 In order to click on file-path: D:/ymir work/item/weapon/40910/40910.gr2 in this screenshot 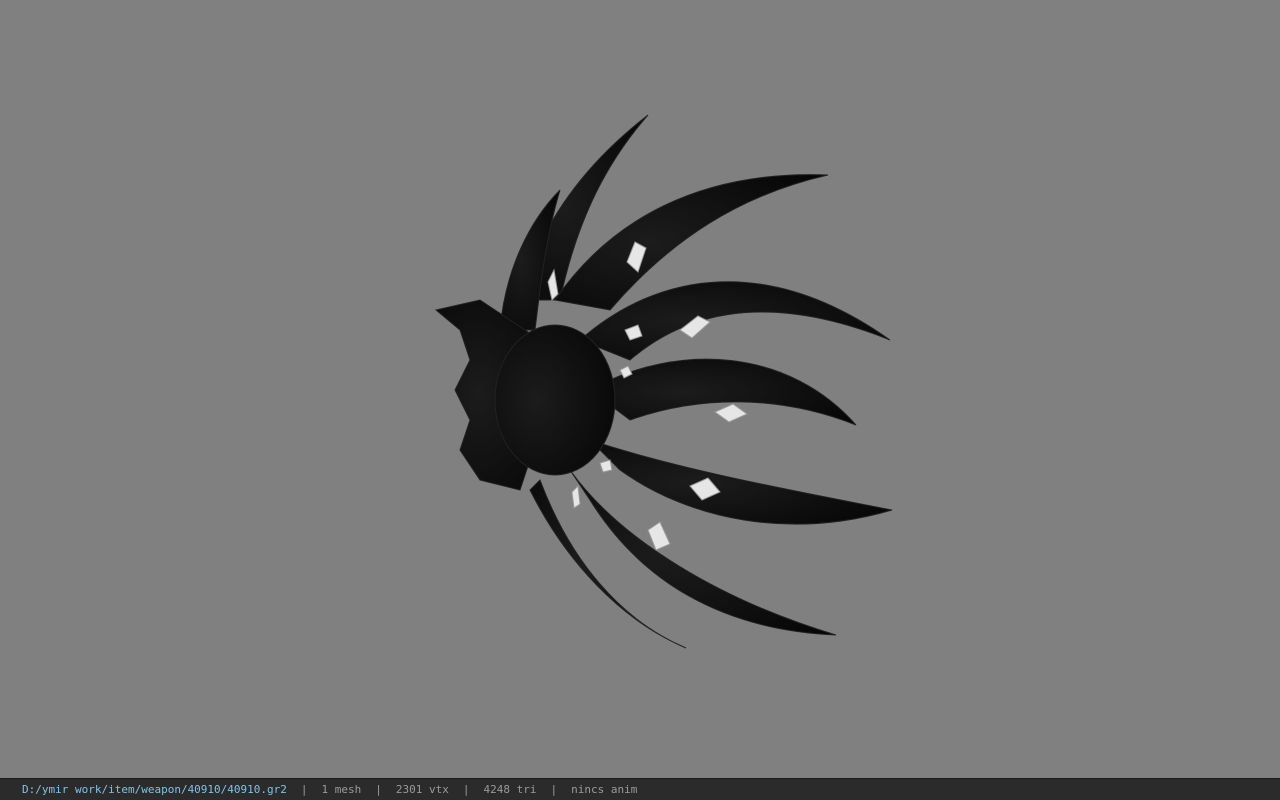, I will do `click(154, 789)`.